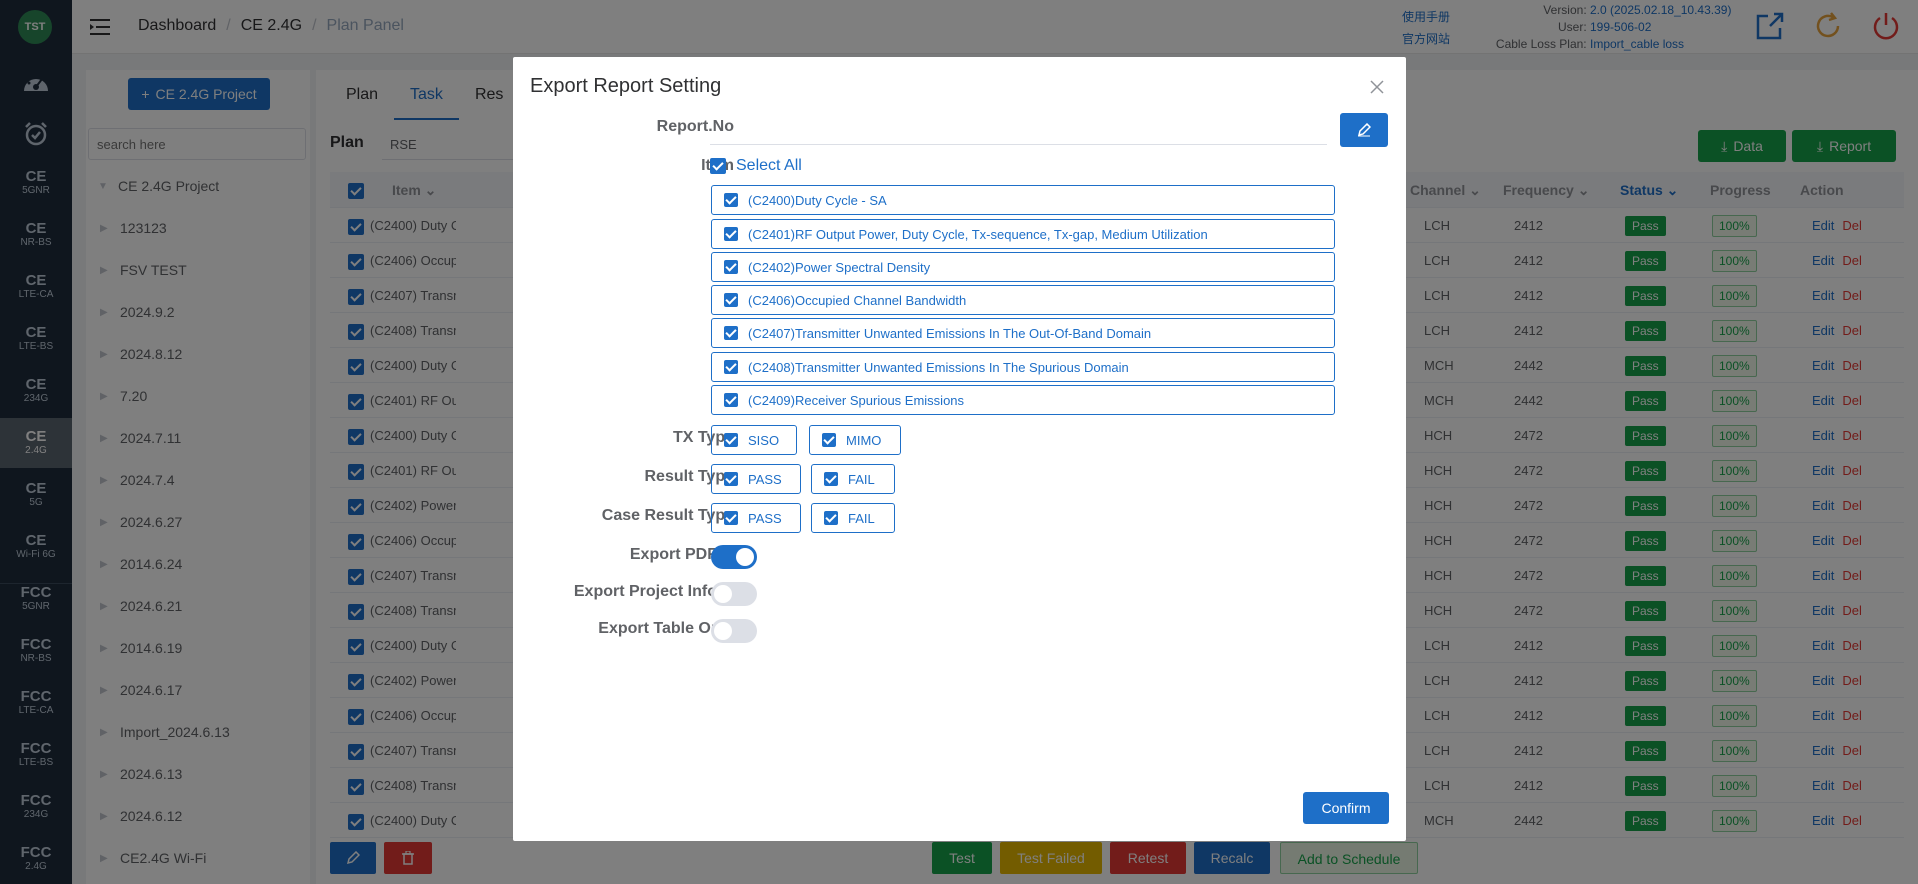 Image resolution: width=1918 pixels, height=884 pixels. Describe the element at coordinates (734, 557) in the screenshot. I see `export-pdf-switch` at that location.